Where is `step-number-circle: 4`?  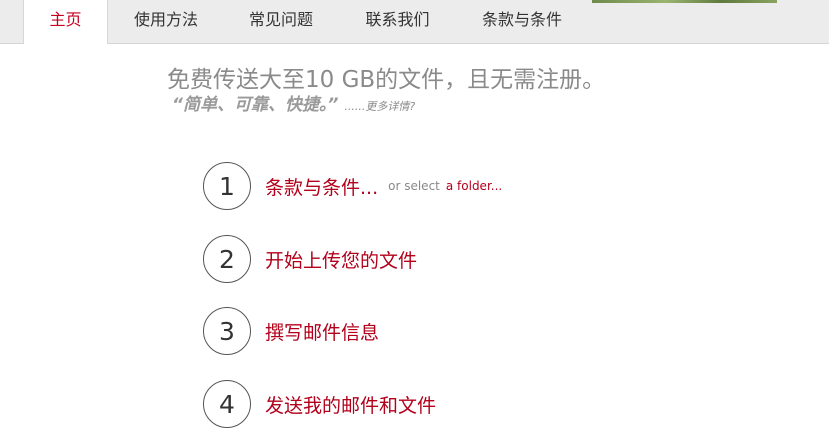 step-number-circle: 4 is located at coordinates (227, 404).